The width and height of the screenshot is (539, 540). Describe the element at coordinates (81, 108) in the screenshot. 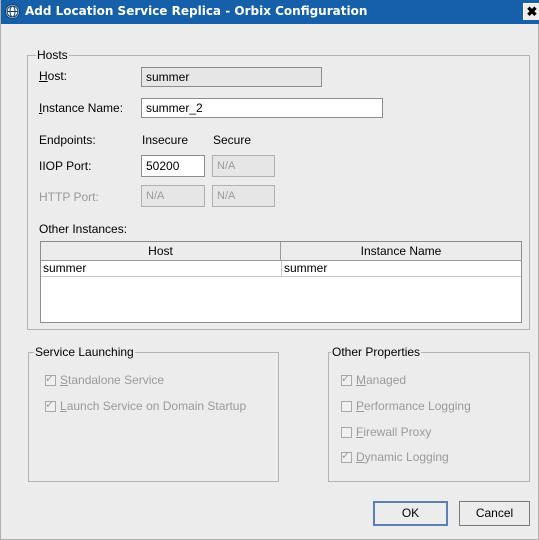

I see `instance-name-label: Instance Name:` at that location.